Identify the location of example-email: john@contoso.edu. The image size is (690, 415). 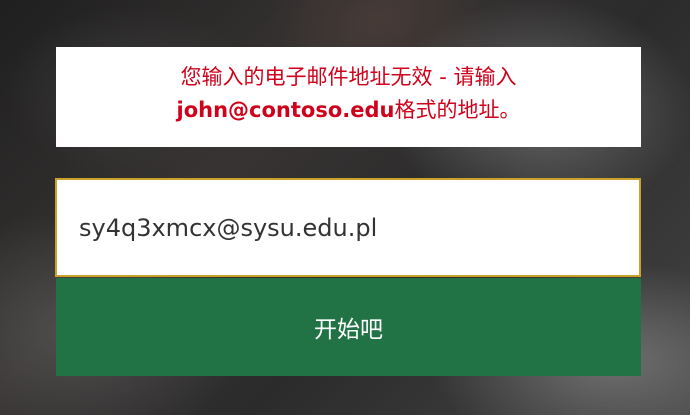
(285, 110).